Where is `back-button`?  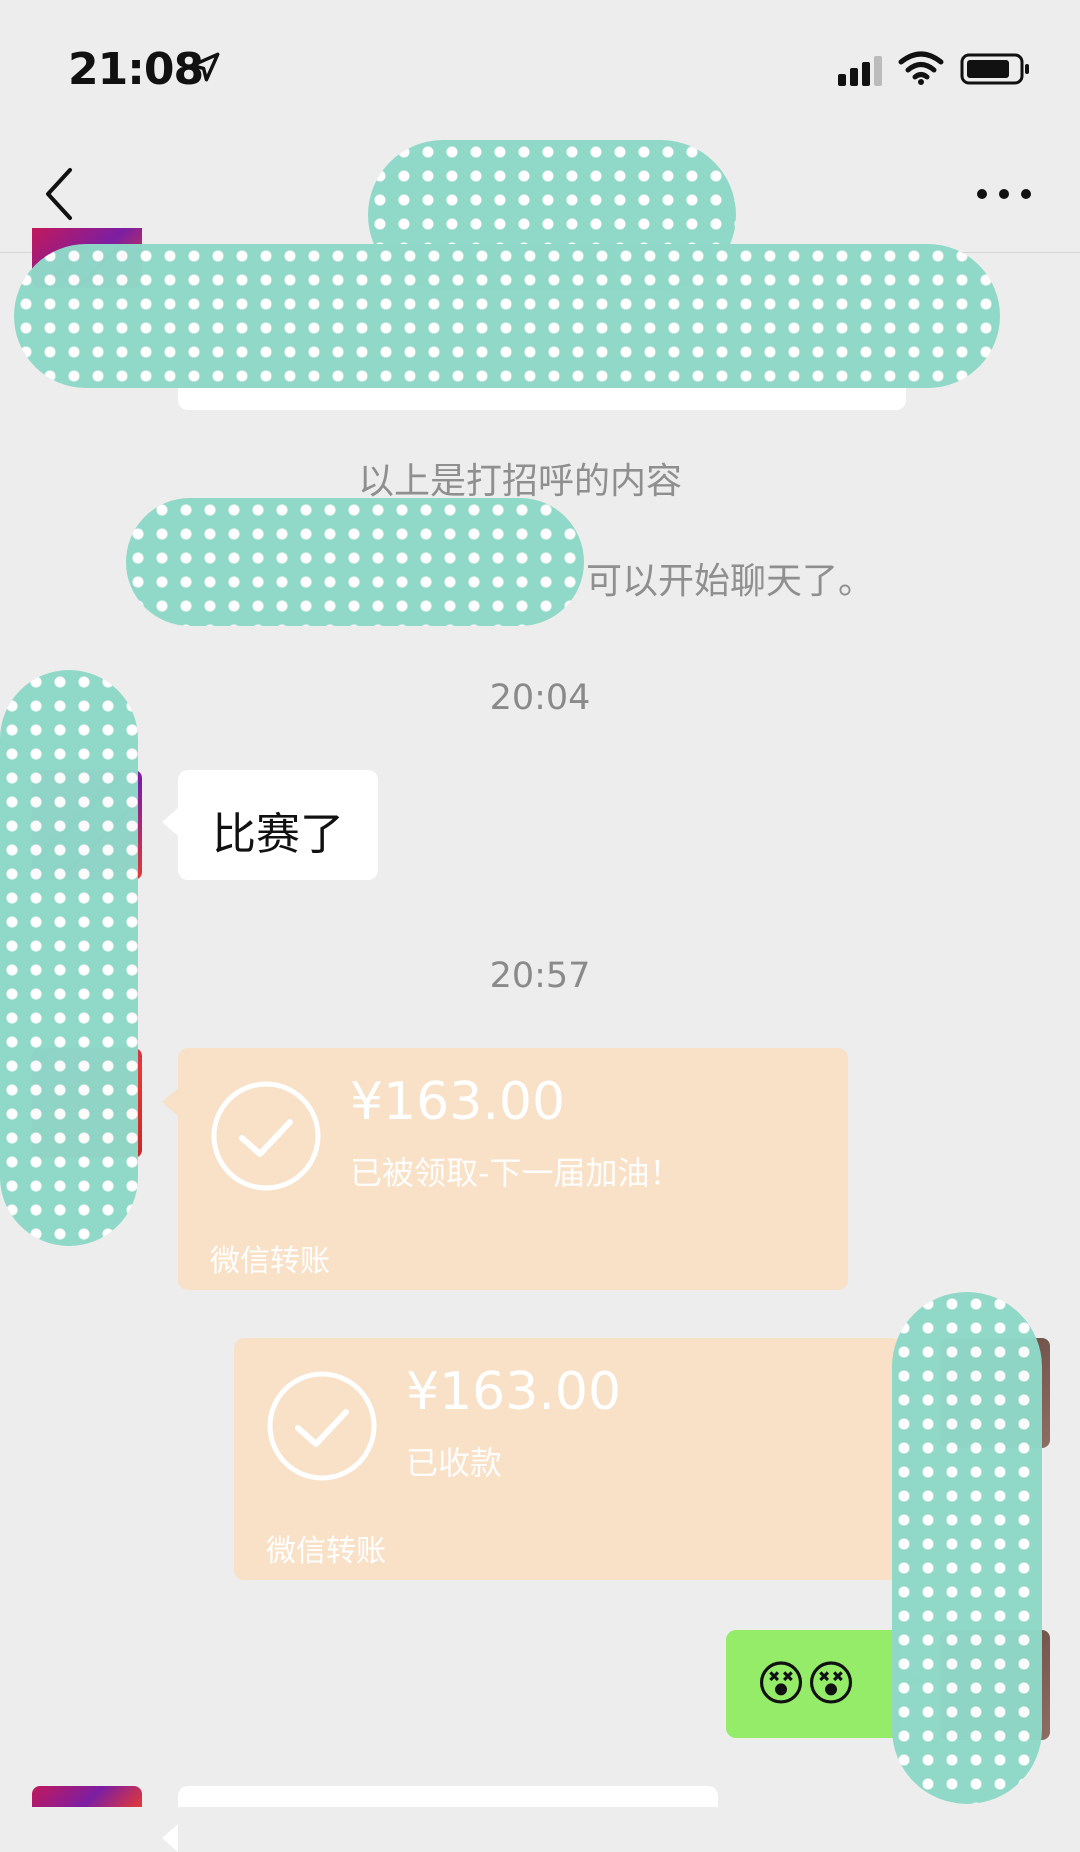 back-button is located at coordinates (60, 194).